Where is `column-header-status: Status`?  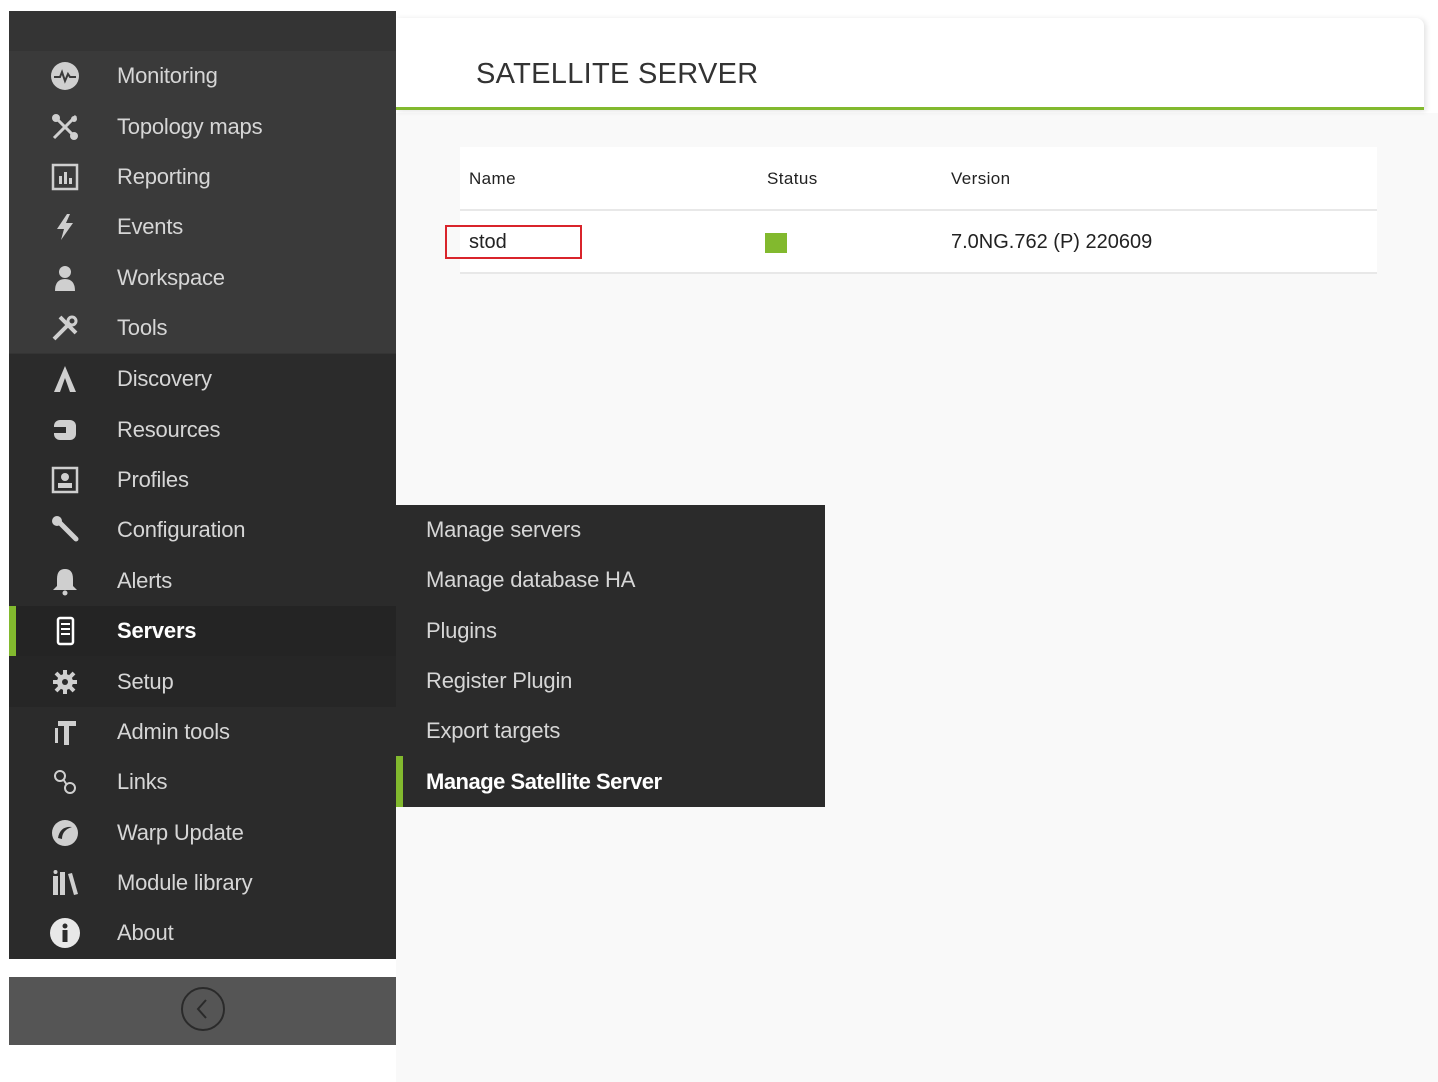 column-header-status: Status is located at coordinates (792, 179).